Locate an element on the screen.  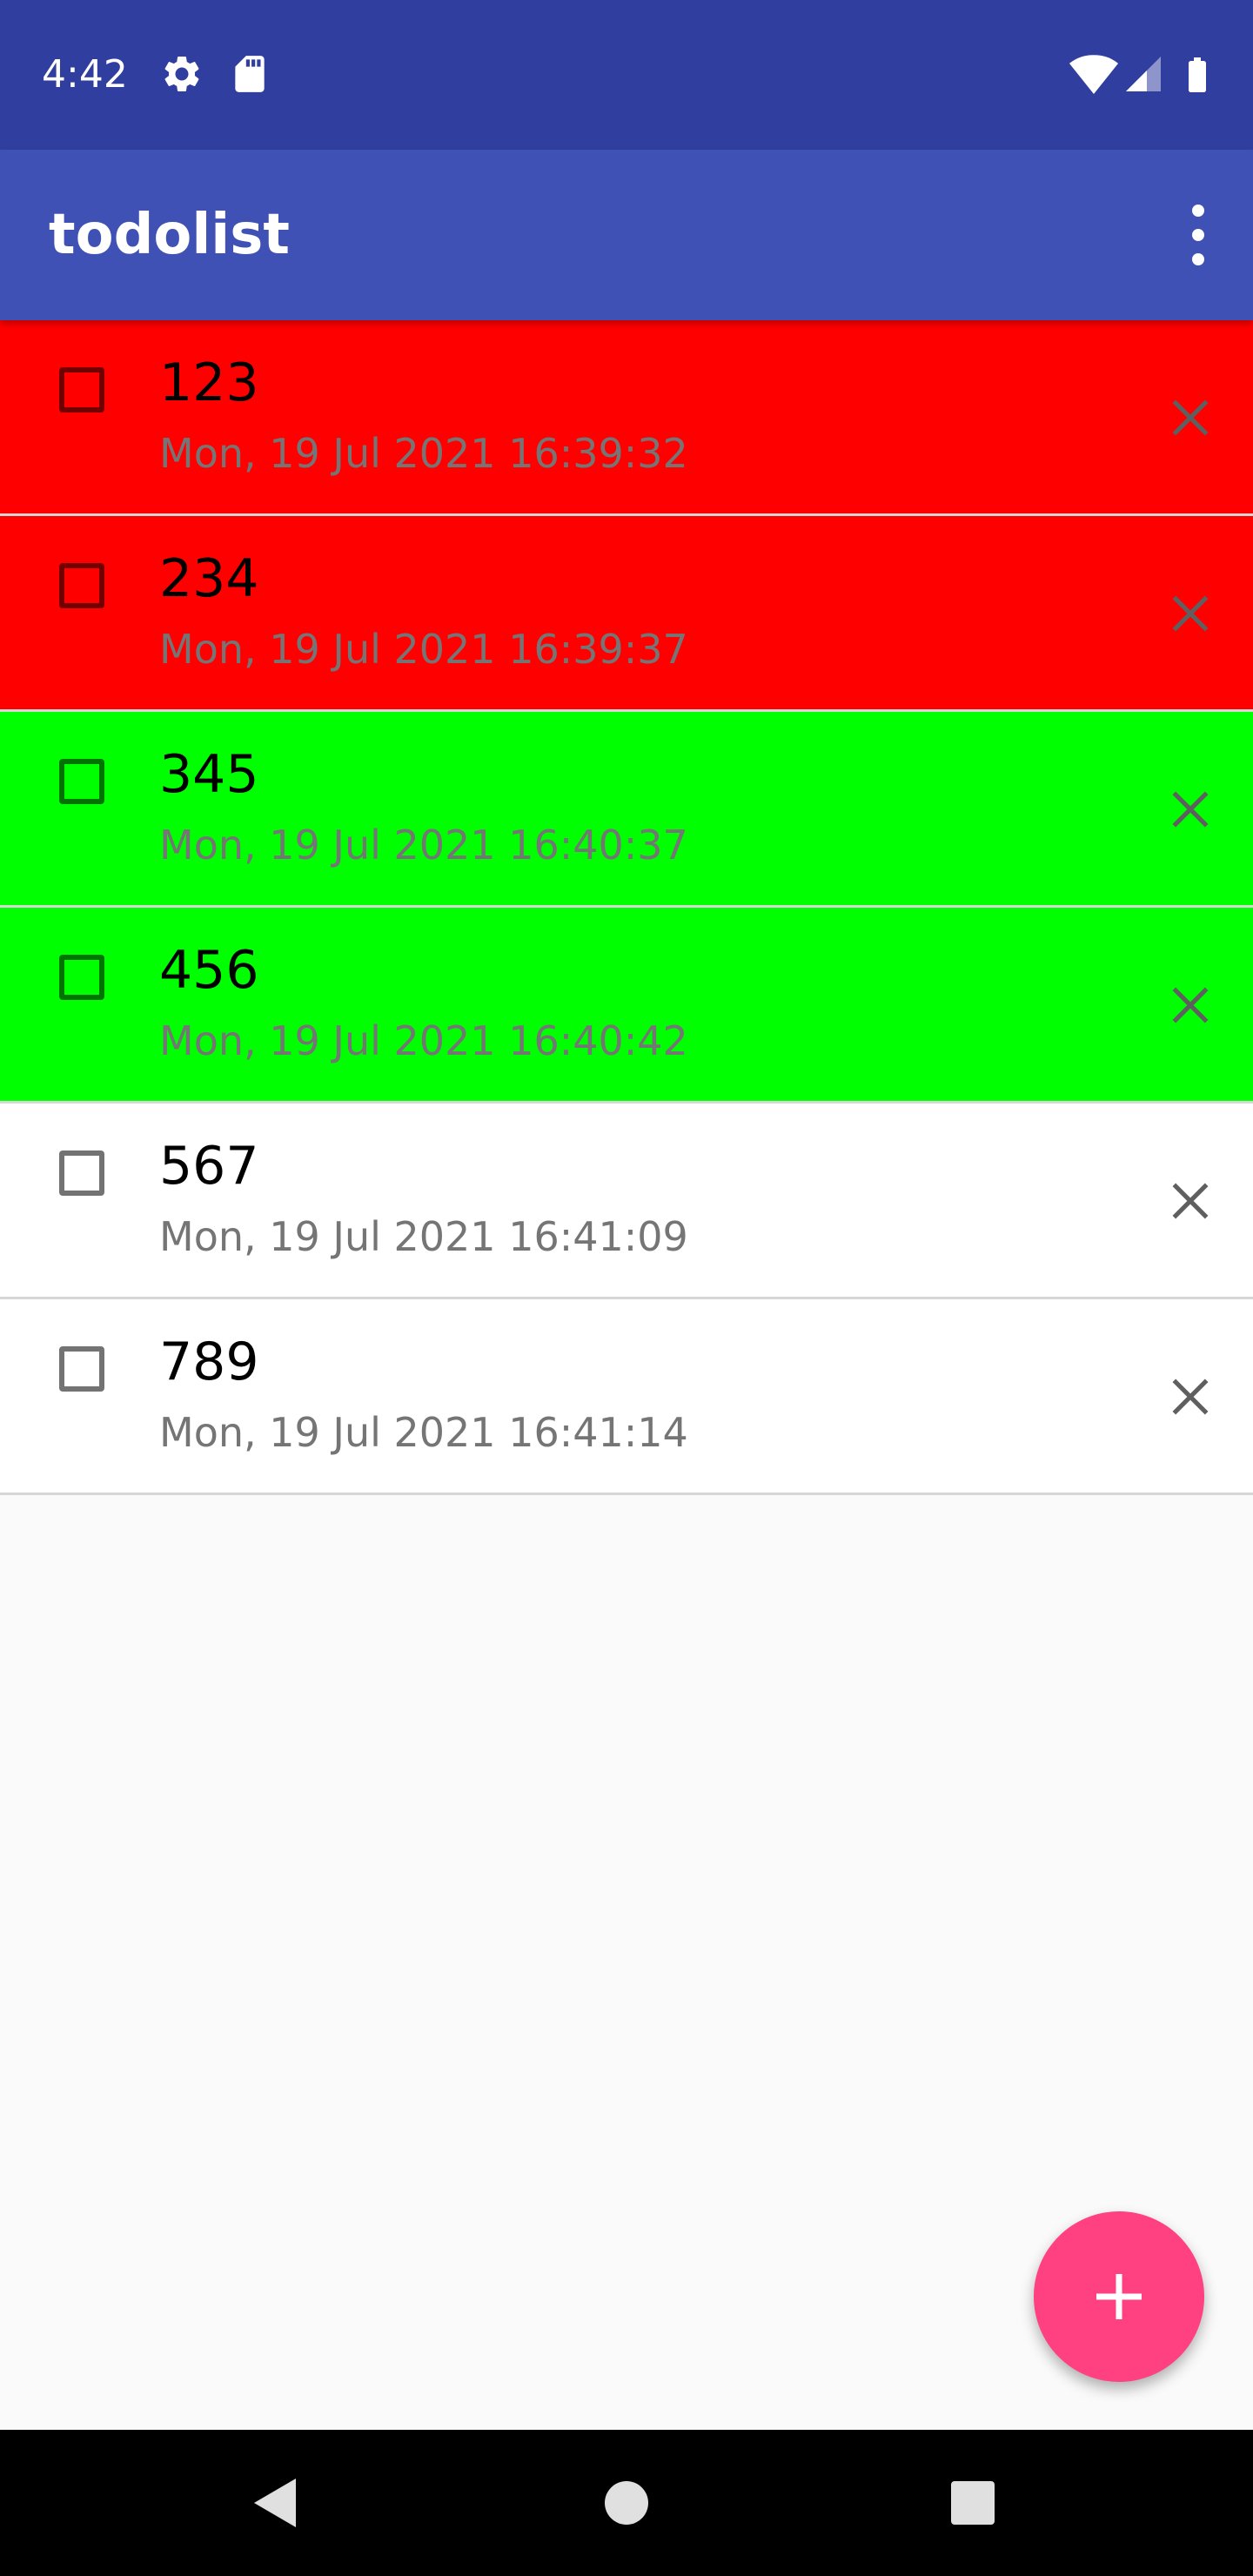
wifi-icon is located at coordinates (1094, 74).